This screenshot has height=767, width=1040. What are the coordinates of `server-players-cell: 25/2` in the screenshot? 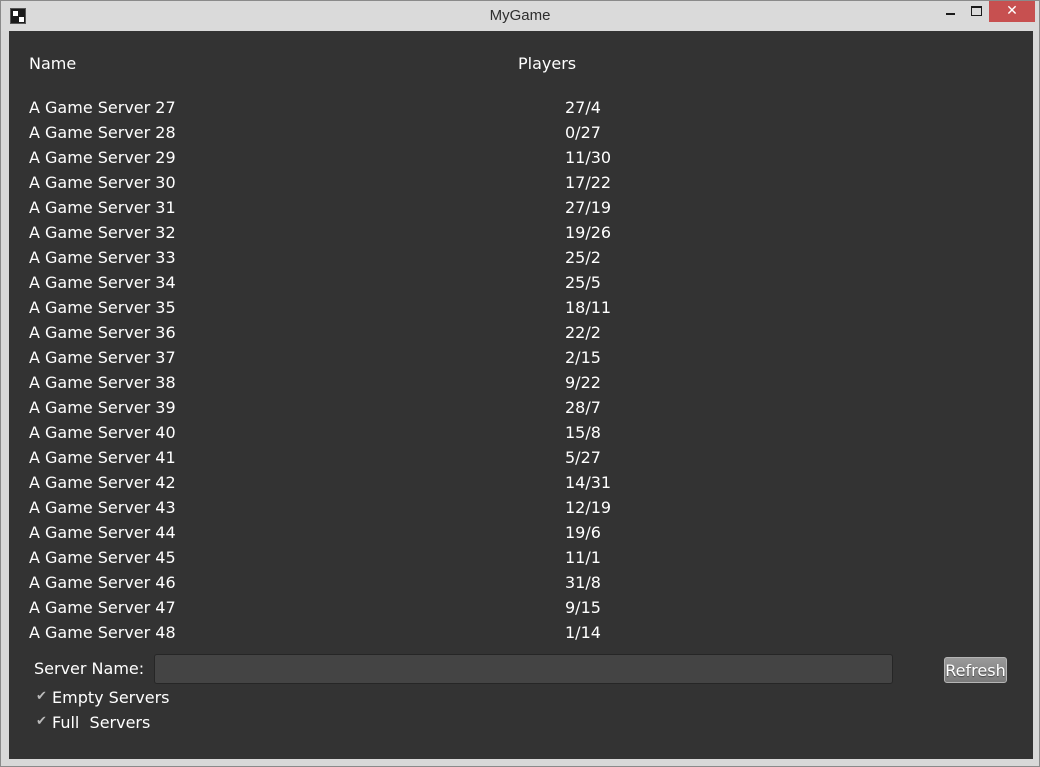 It's located at (583, 257).